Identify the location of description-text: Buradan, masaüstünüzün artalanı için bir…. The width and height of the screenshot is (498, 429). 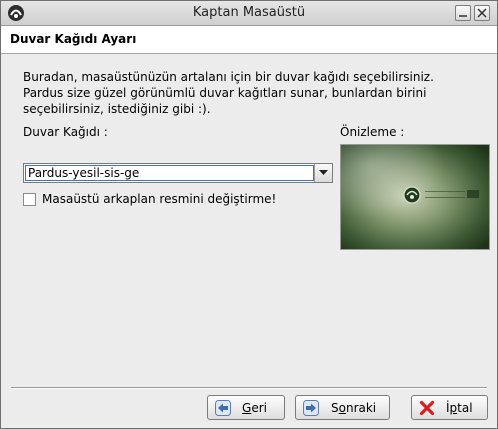
(243, 93).